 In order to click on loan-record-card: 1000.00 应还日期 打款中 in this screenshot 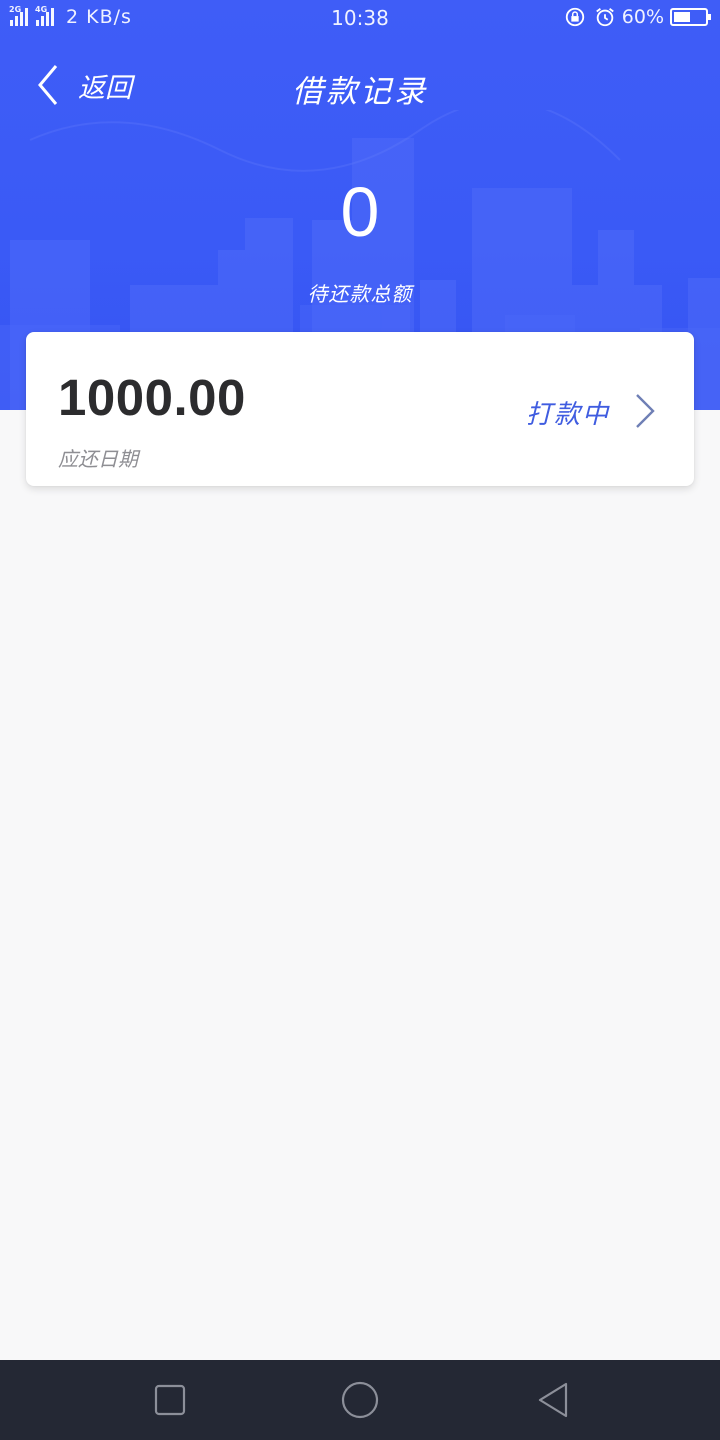, I will do `click(360, 409)`.